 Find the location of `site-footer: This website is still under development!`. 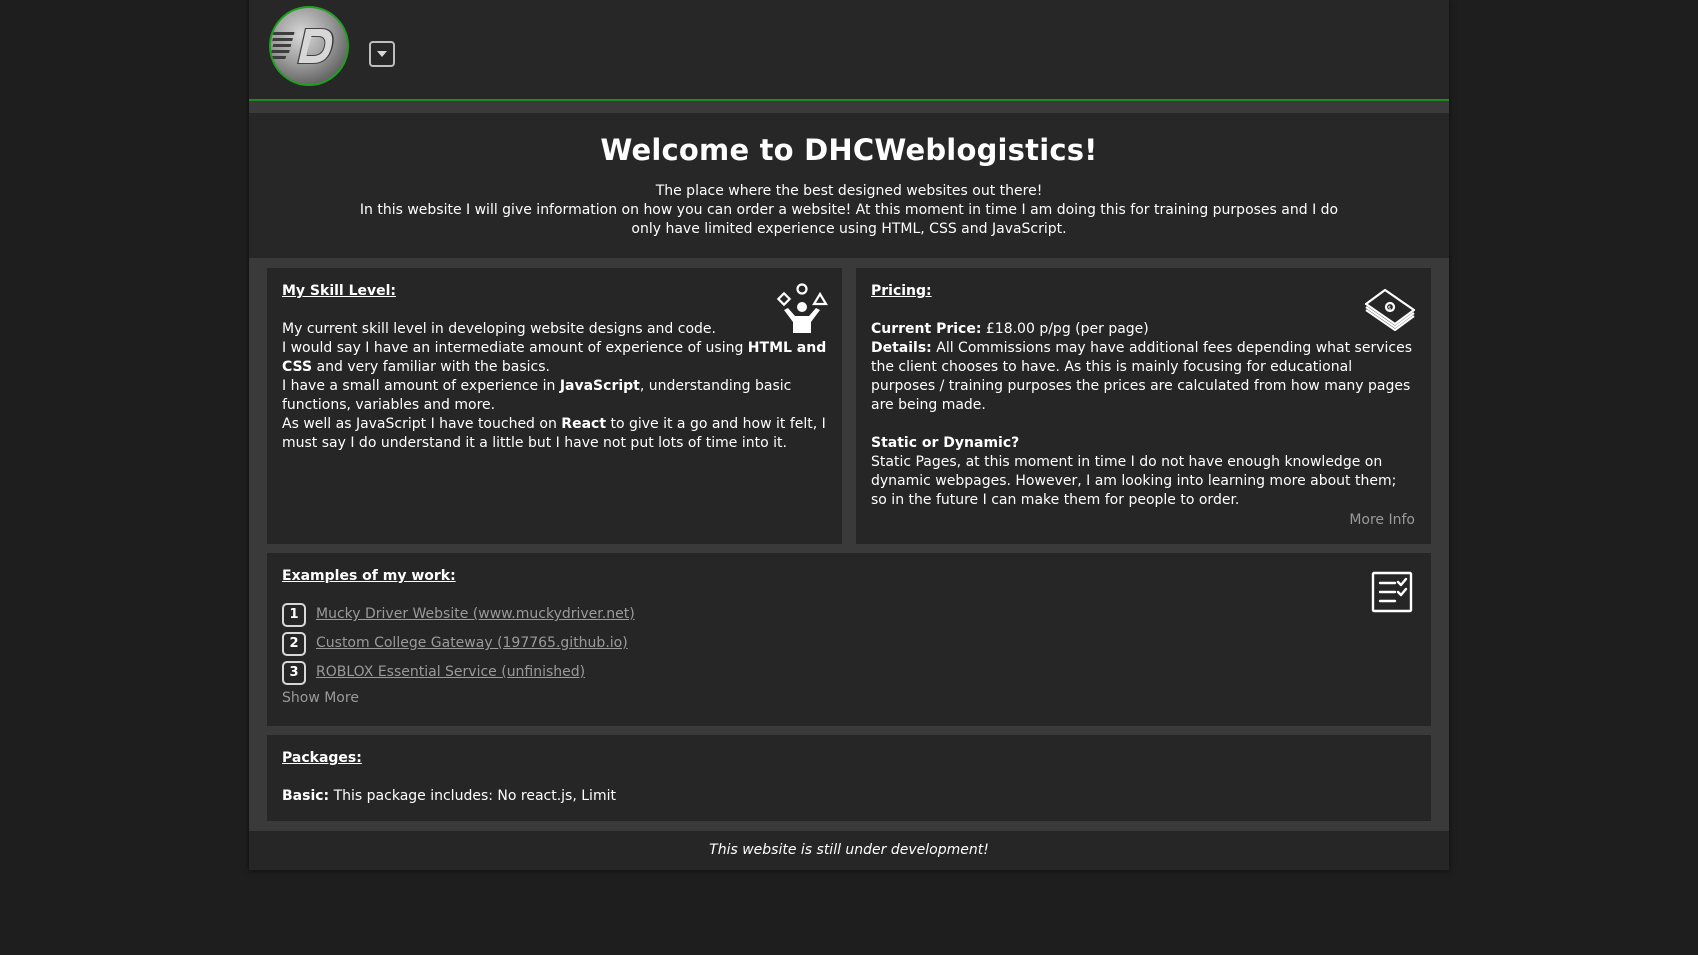

site-footer: This website is still under development! is located at coordinates (849, 850).